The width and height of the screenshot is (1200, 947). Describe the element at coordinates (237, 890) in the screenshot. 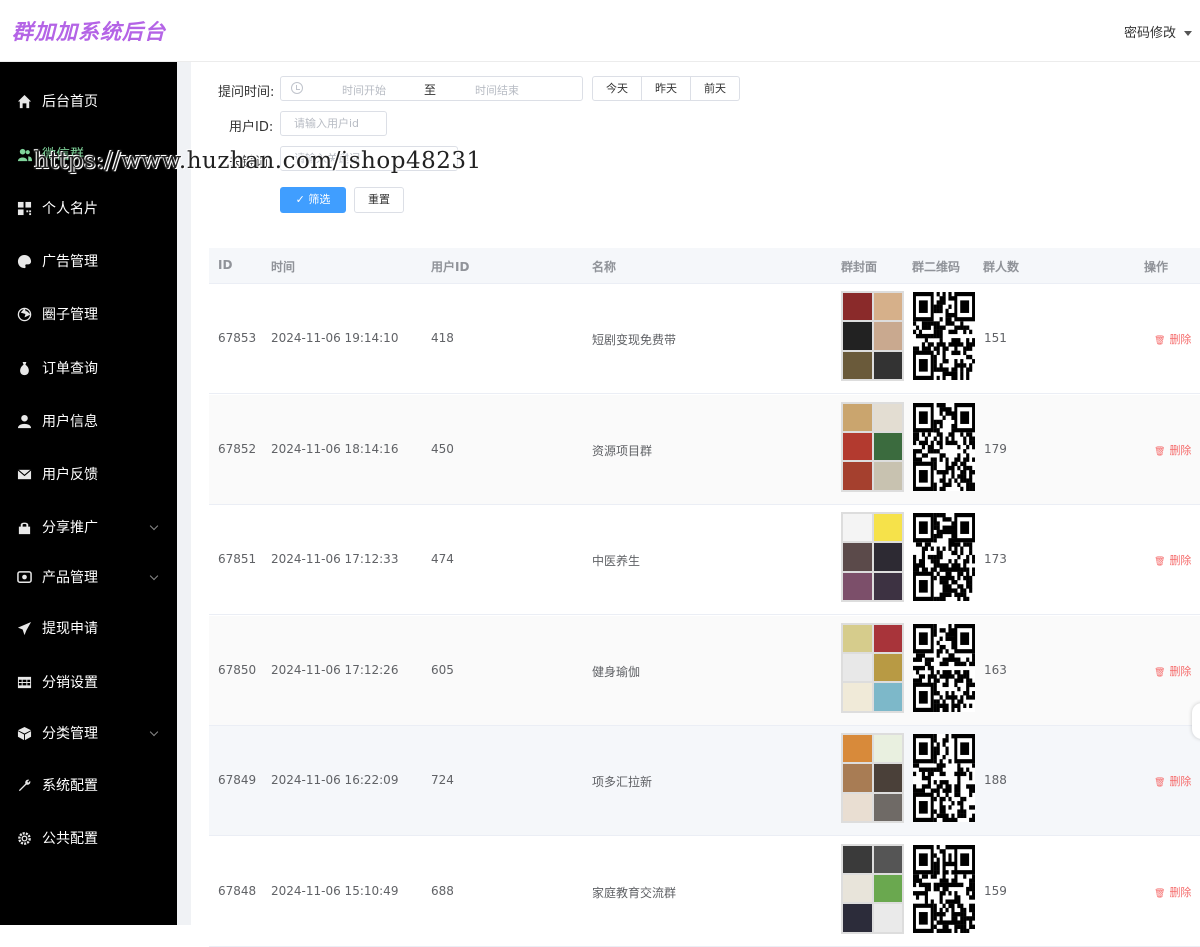

I see `cell-id: 67848` at that location.